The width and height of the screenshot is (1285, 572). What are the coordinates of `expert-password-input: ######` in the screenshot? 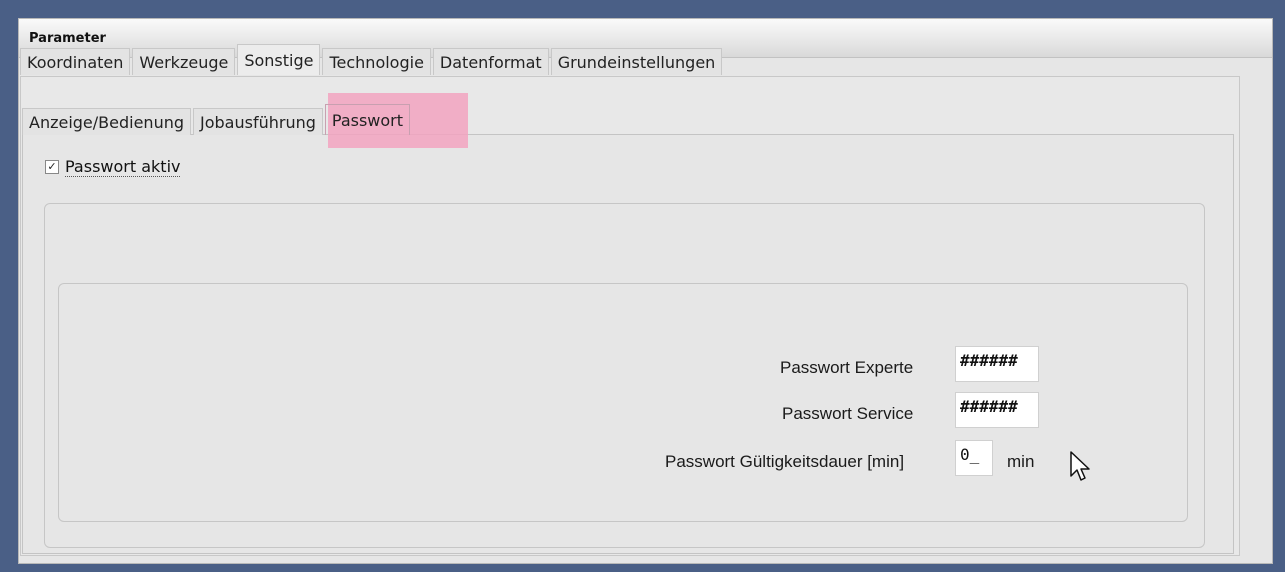 It's located at (997, 364).